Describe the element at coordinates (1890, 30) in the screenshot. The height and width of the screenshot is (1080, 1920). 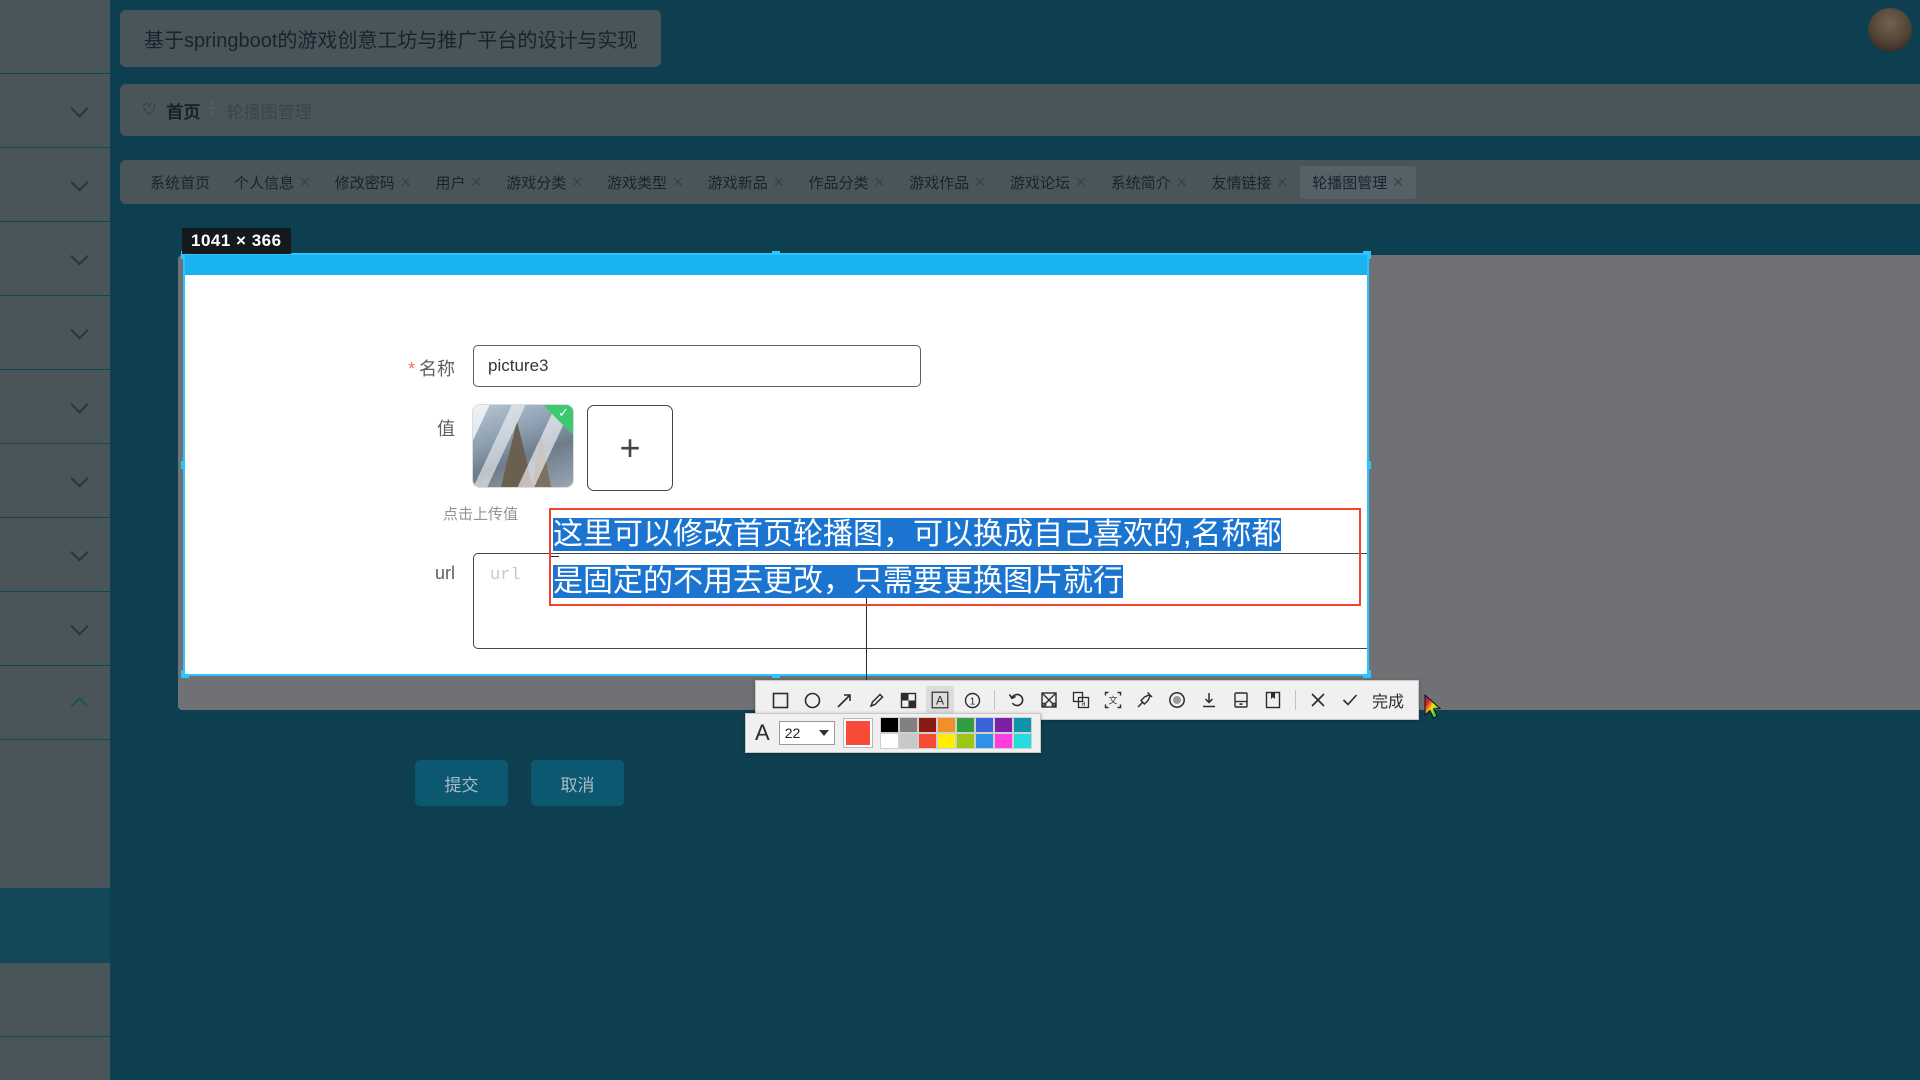
I see `avatar` at that location.